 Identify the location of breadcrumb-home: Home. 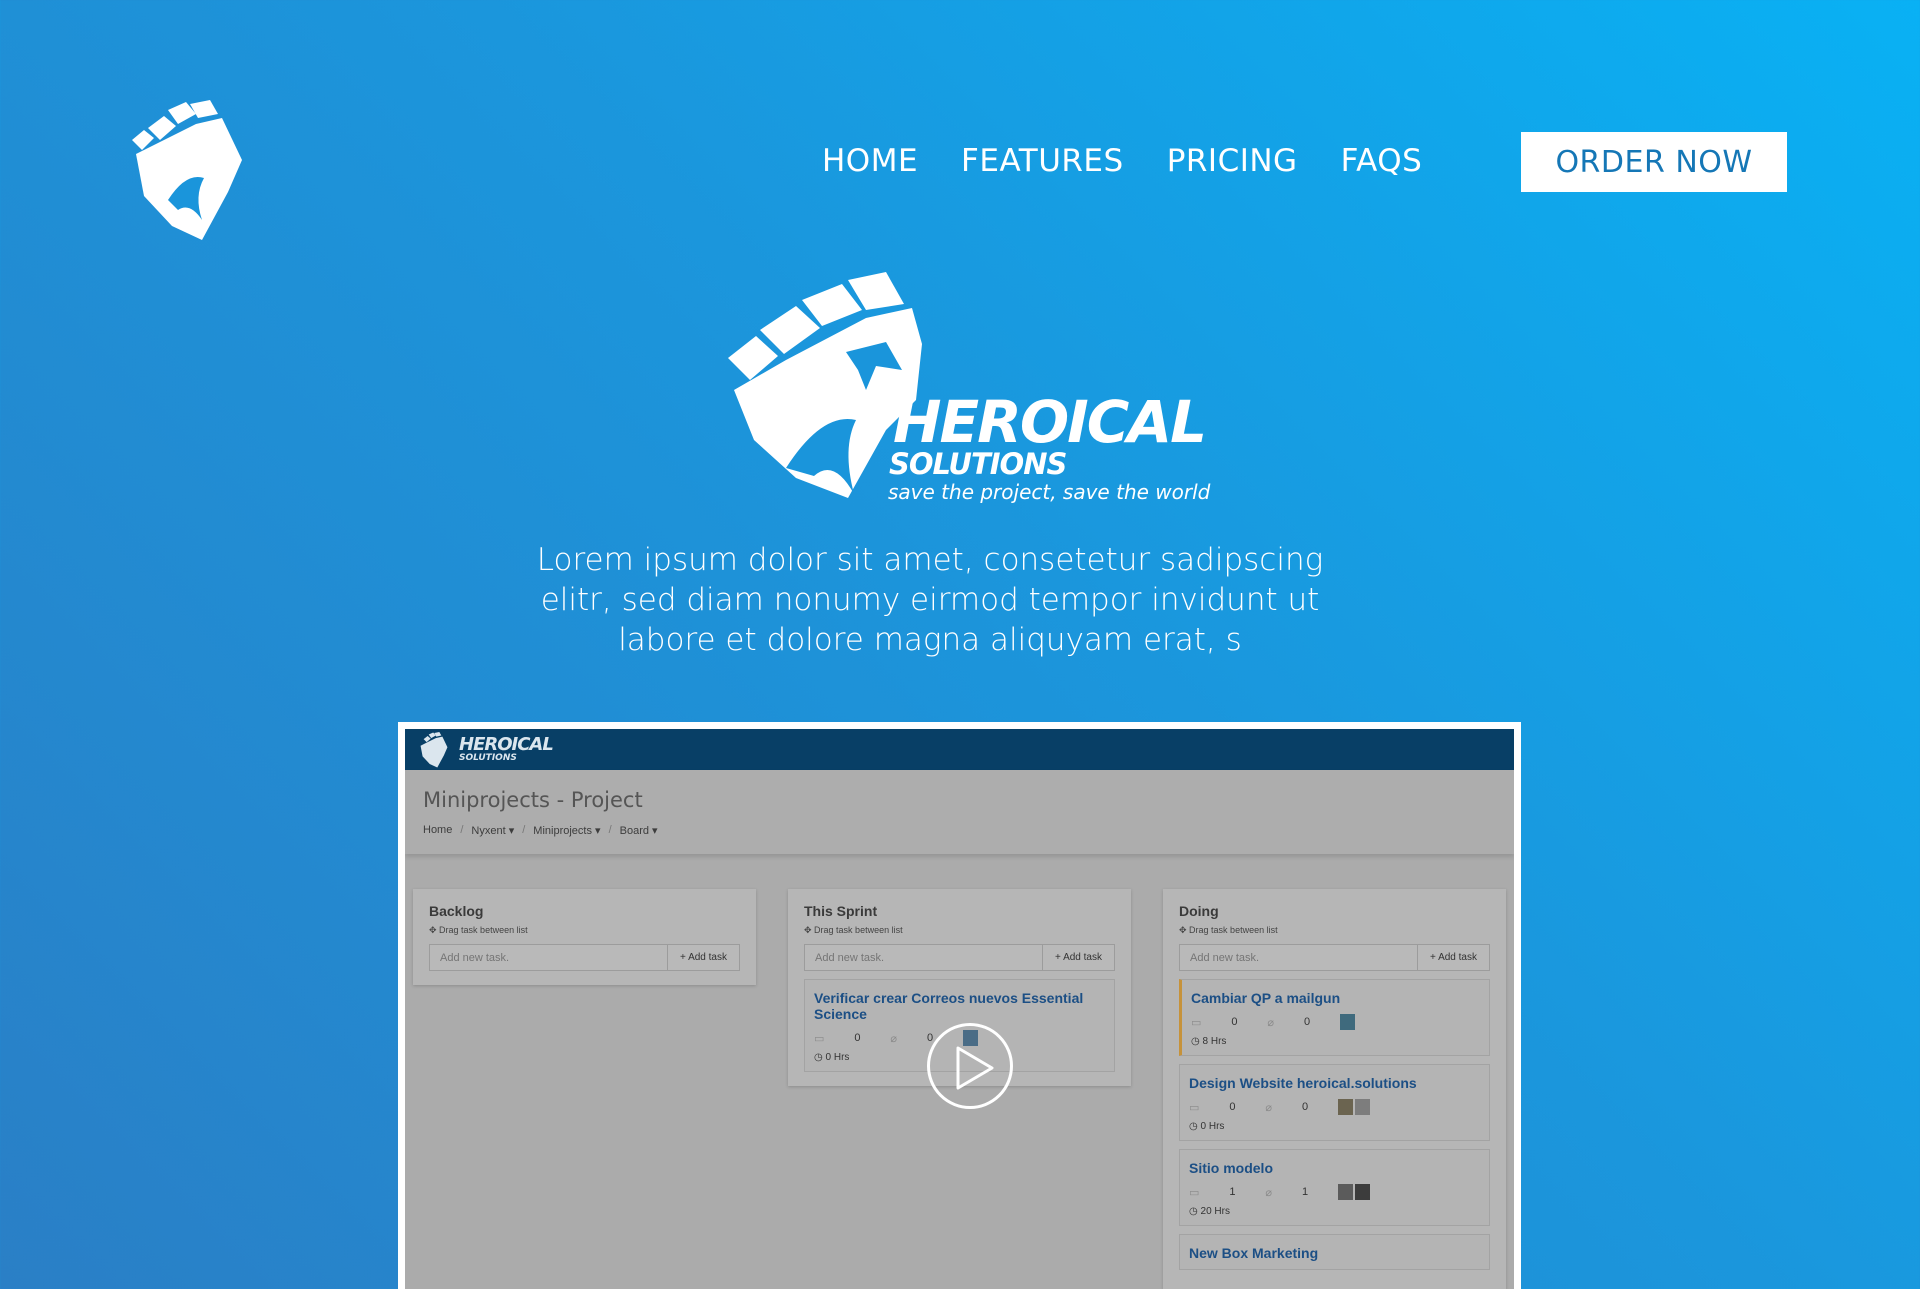
(437, 830).